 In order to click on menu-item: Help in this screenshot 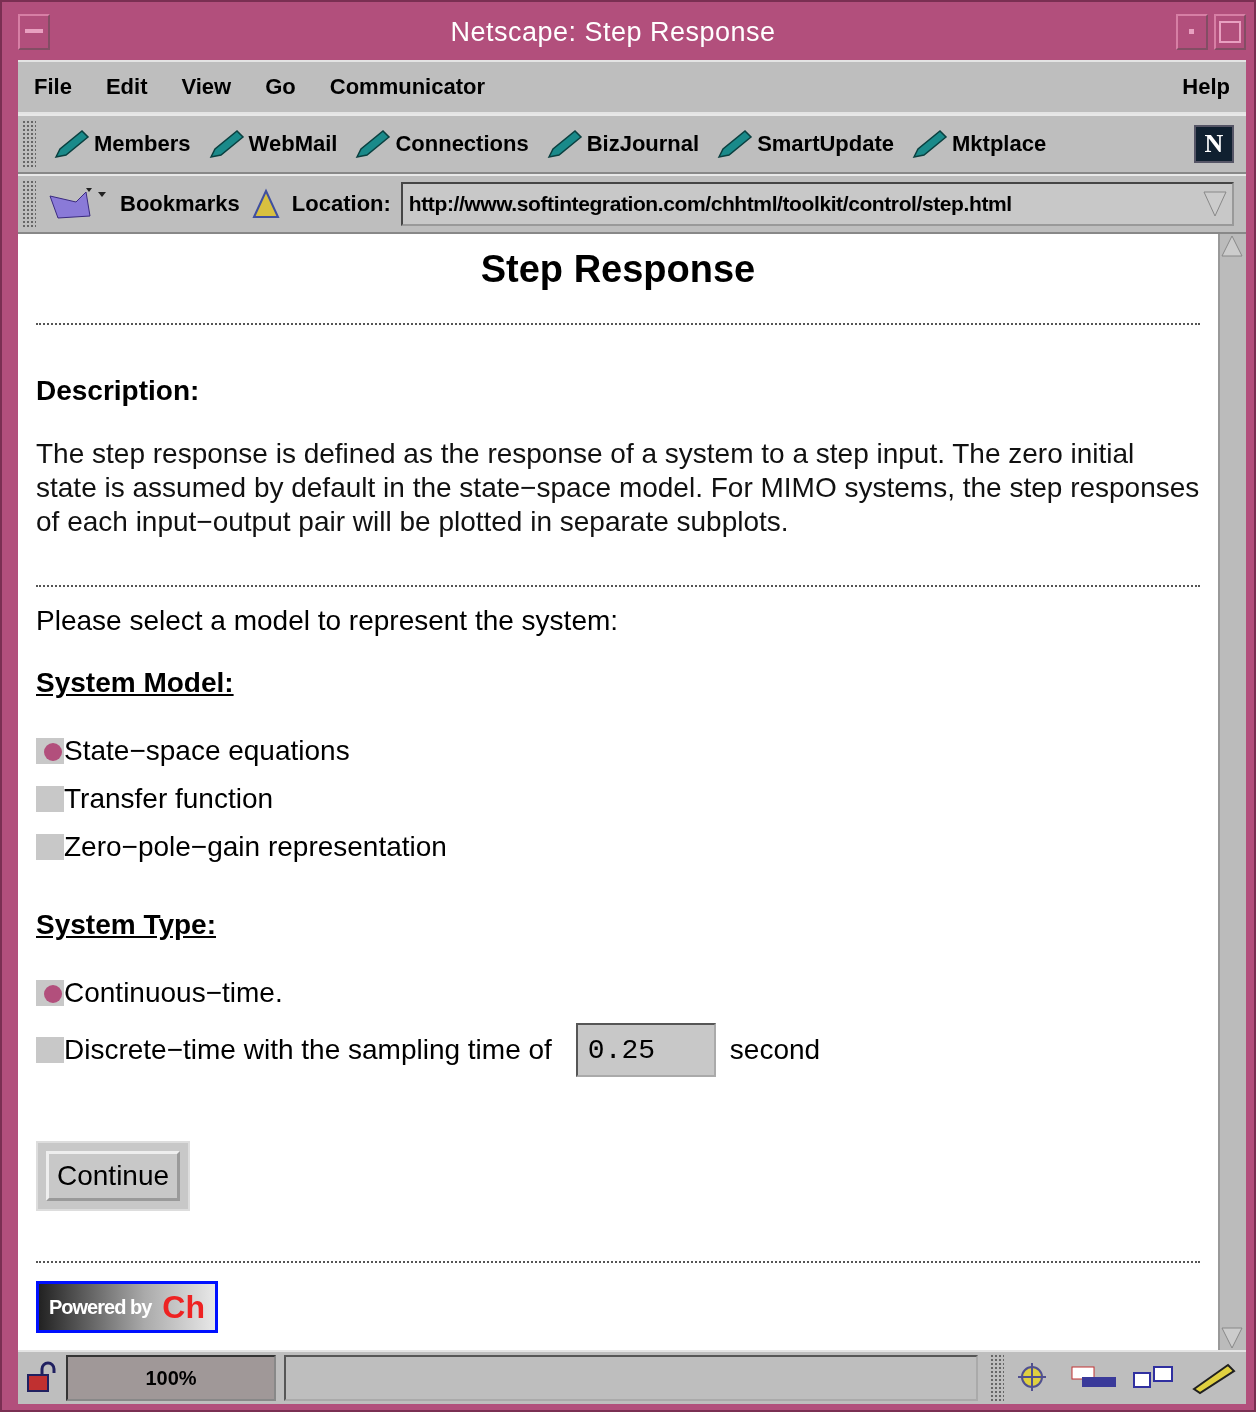, I will do `click(1206, 87)`.